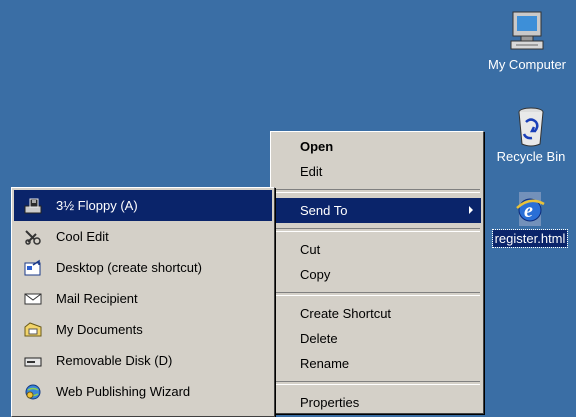 This screenshot has width=576, height=417. Describe the element at coordinates (471, 210) in the screenshot. I see `submenu-arrow-icon` at that location.